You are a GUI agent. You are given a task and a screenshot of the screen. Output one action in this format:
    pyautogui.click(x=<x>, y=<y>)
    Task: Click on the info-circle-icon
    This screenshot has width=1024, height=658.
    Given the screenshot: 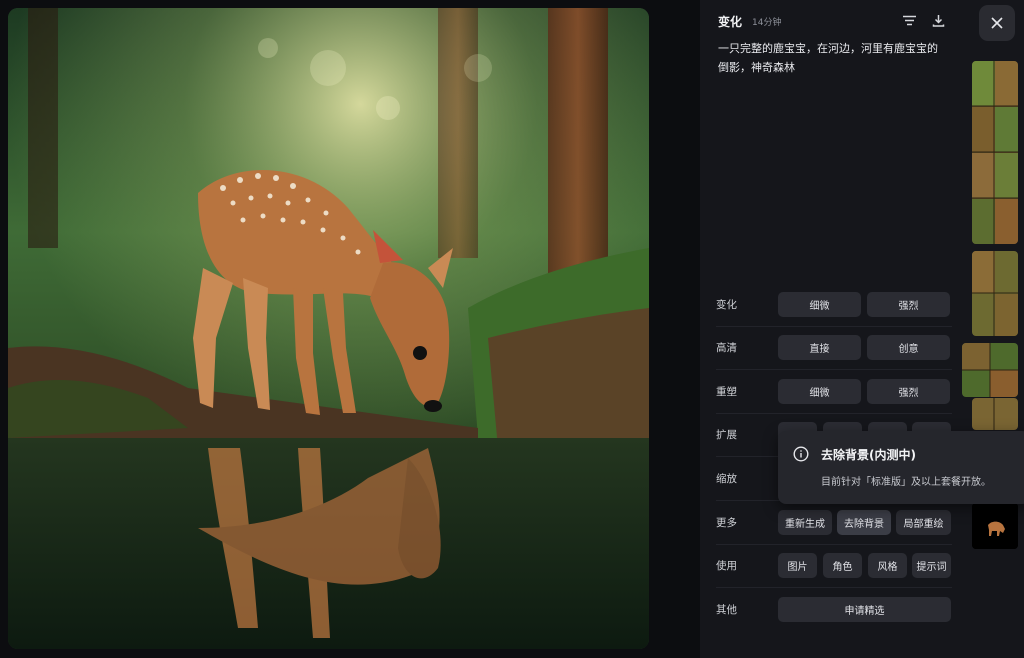 What is the action you would take?
    pyautogui.click(x=801, y=454)
    